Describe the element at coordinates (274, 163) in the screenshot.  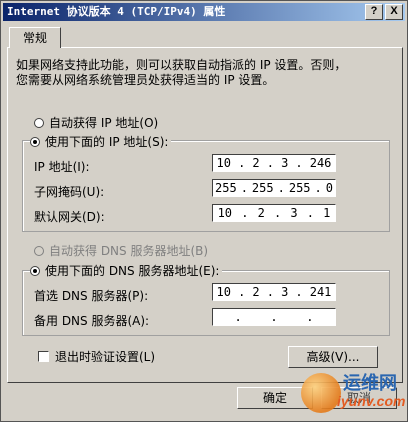
I see `ip-address-field: 10. 2. 3. 246` at that location.